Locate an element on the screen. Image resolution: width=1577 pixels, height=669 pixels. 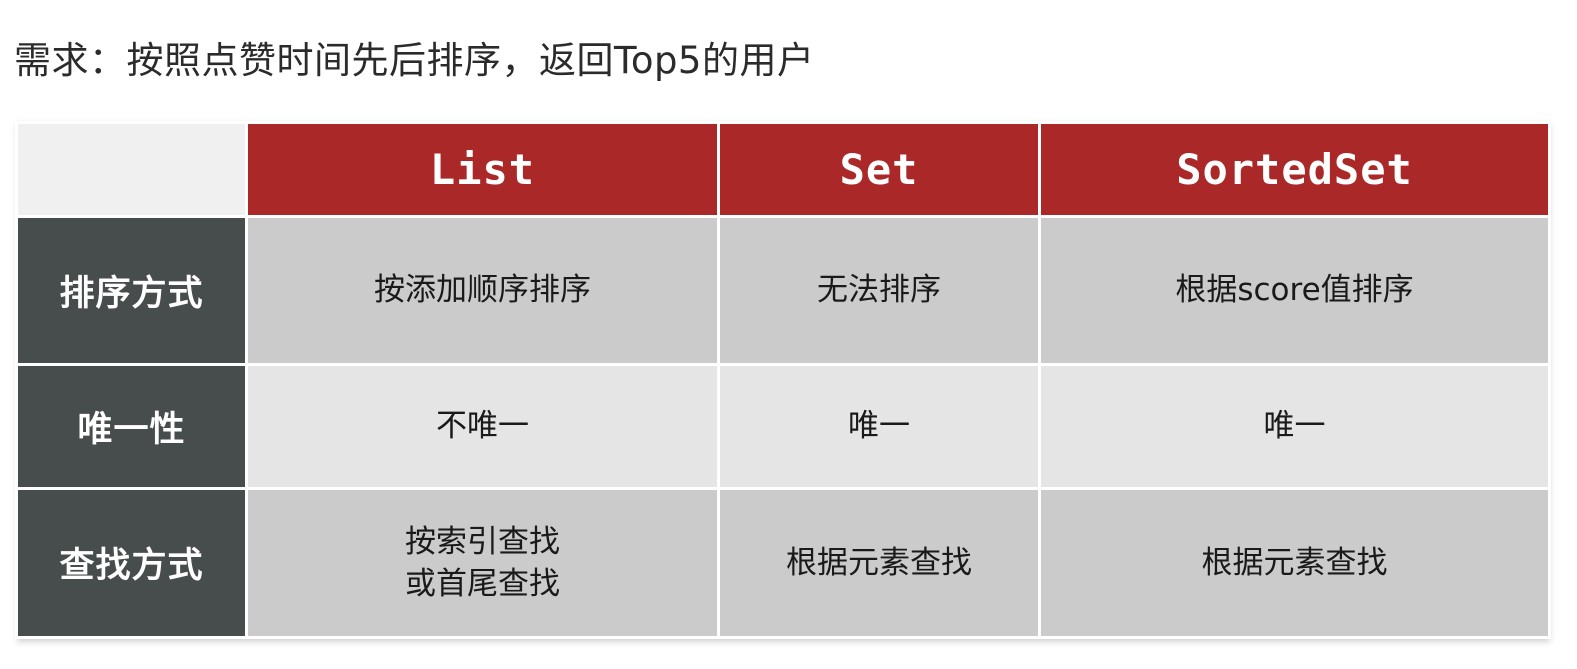
column-header-sortedset: SortedSet is located at coordinates (1294, 169).